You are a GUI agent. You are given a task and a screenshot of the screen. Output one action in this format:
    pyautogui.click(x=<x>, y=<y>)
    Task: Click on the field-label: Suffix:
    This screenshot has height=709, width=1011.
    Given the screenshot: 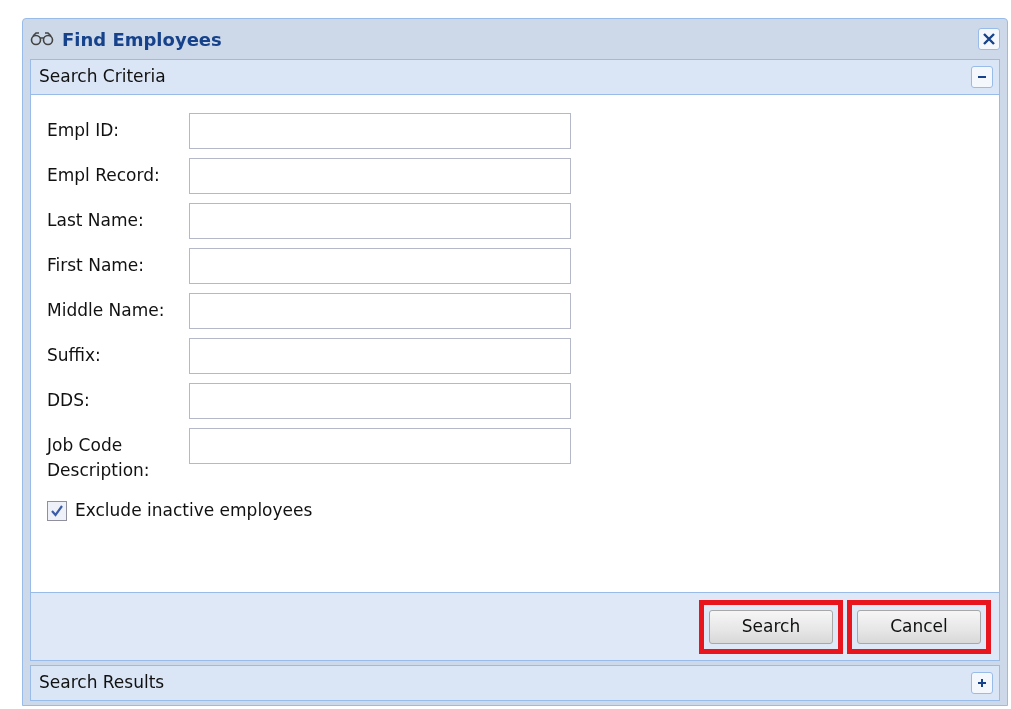 What is the action you would take?
    pyautogui.click(x=74, y=355)
    